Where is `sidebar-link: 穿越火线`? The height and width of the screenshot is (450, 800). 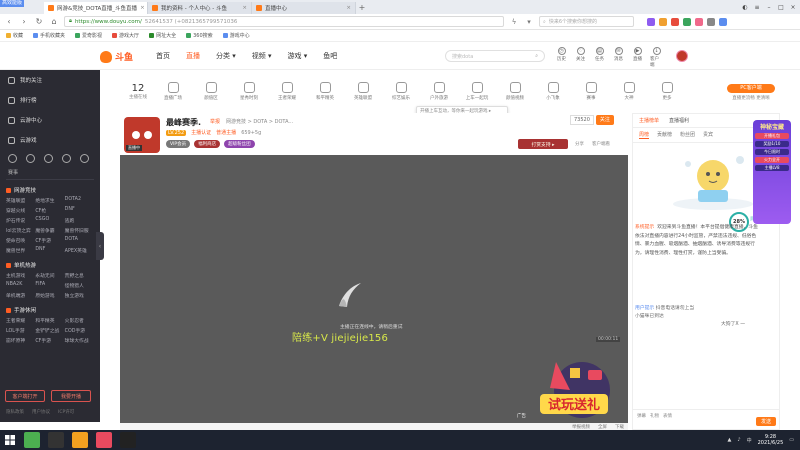
sidebar-link: 穿越火线 is located at coordinates (20, 210).